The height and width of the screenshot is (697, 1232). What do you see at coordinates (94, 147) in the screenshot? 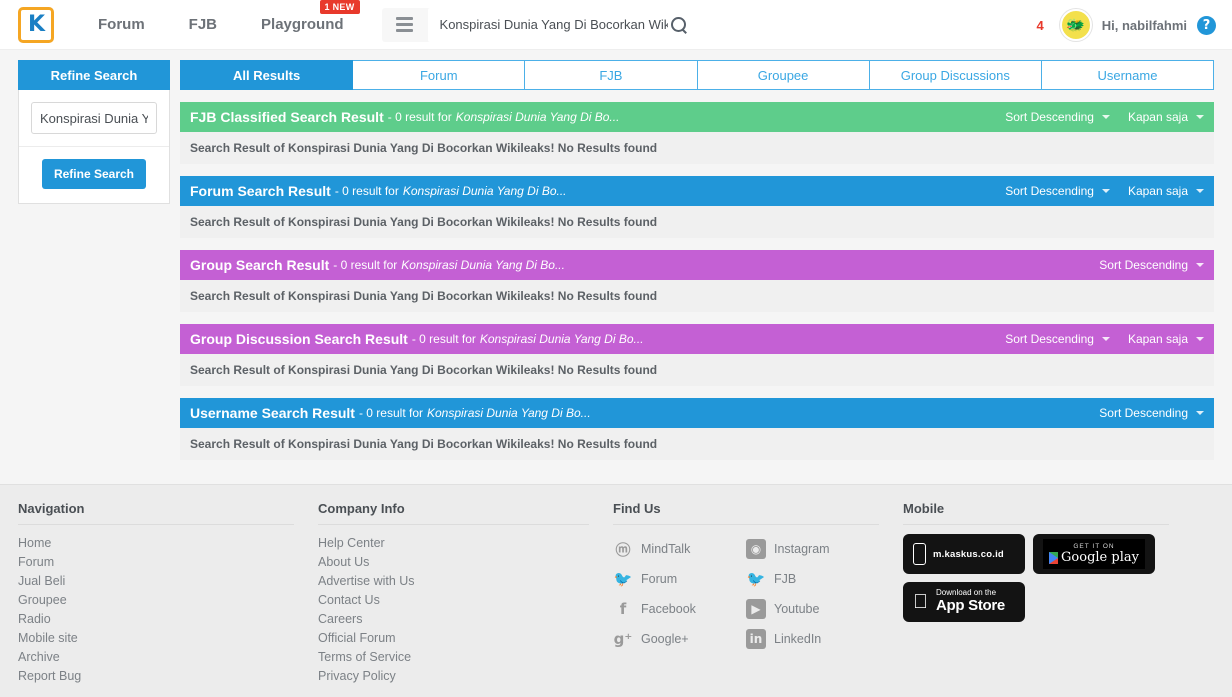
I see `refine-search-card: Refine Search` at bounding box center [94, 147].